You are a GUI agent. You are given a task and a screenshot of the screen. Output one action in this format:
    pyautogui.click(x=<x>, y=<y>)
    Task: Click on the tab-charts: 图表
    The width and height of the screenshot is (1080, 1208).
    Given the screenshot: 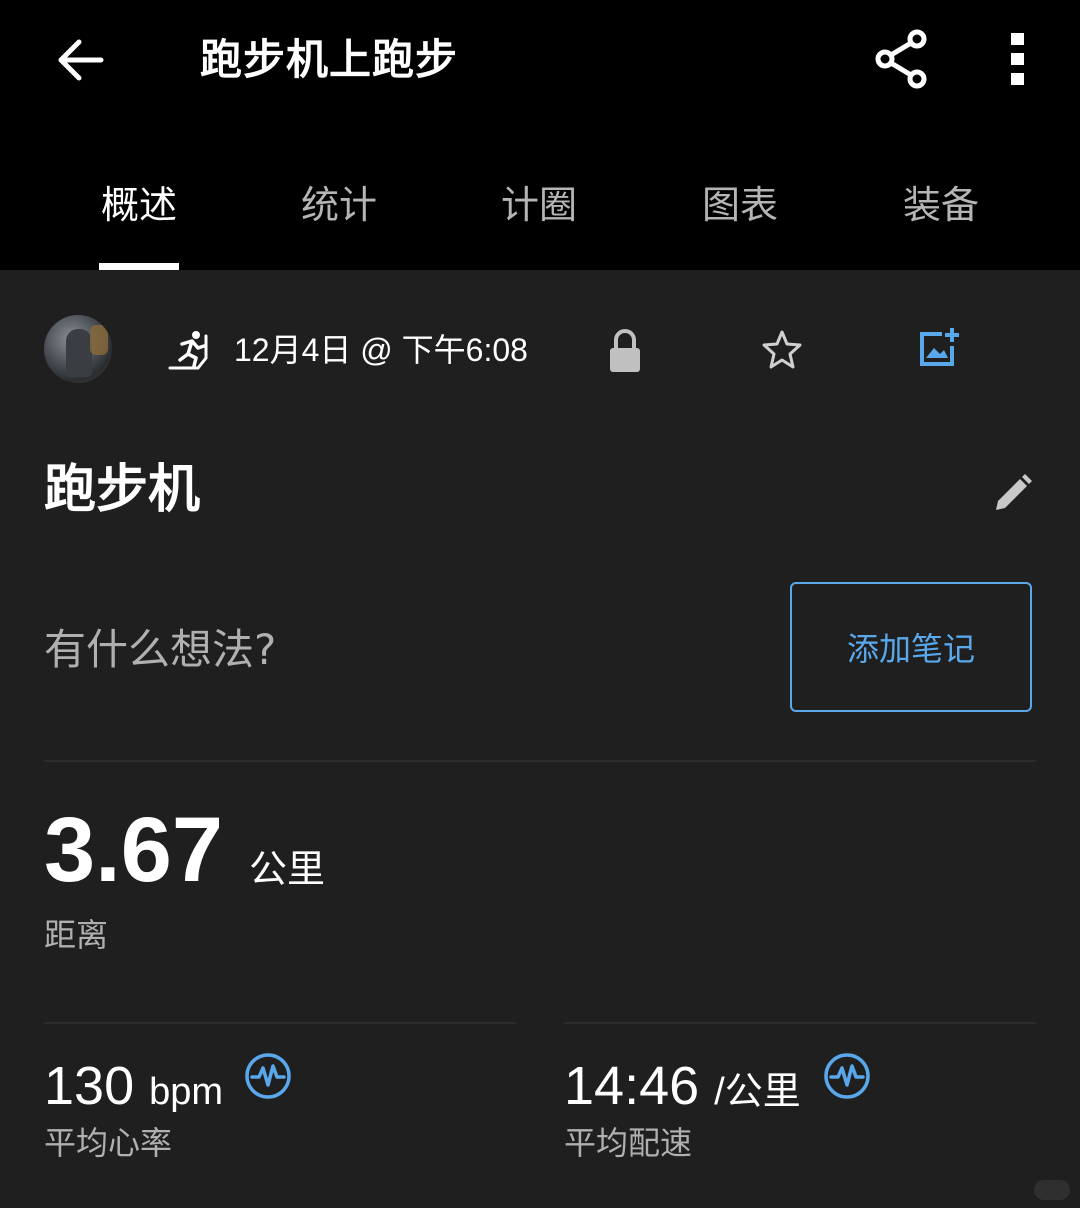 What is the action you would take?
    pyautogui.click(x=740, y=205)
    